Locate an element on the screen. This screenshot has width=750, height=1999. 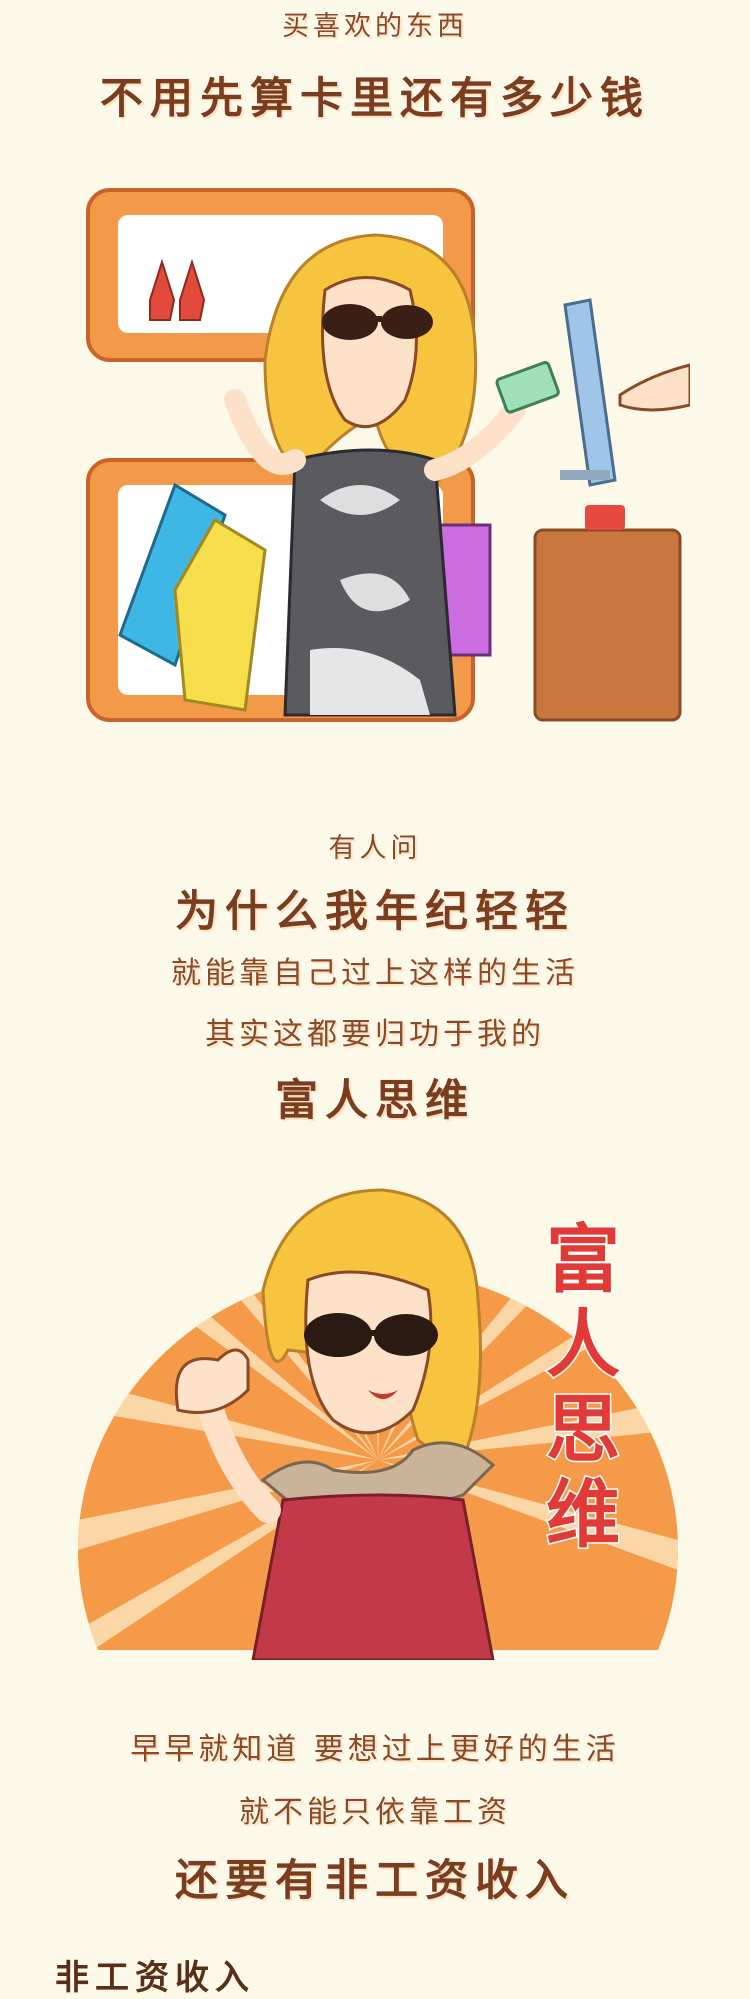
red-top is located at coordinates (373, 1576).